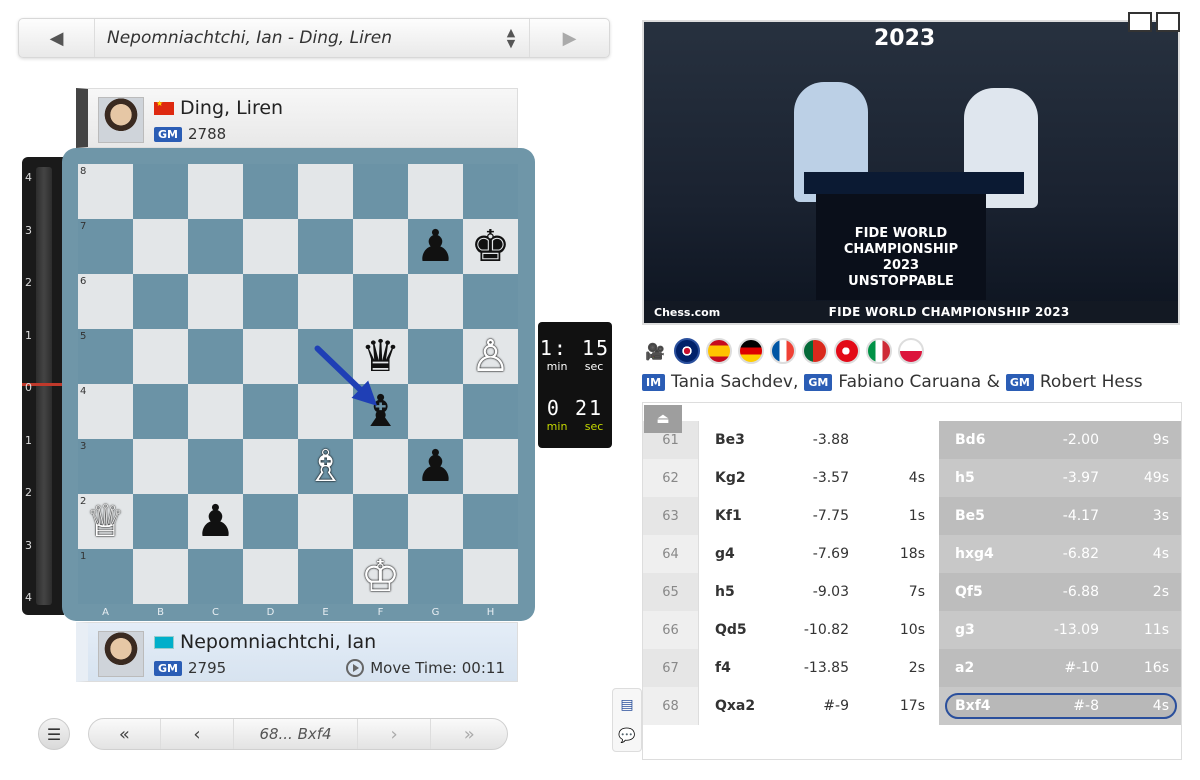 Image resolution: width=1200 pixels, height=780 pixels. I want to click on first-move-button: «, so click(125, 734).